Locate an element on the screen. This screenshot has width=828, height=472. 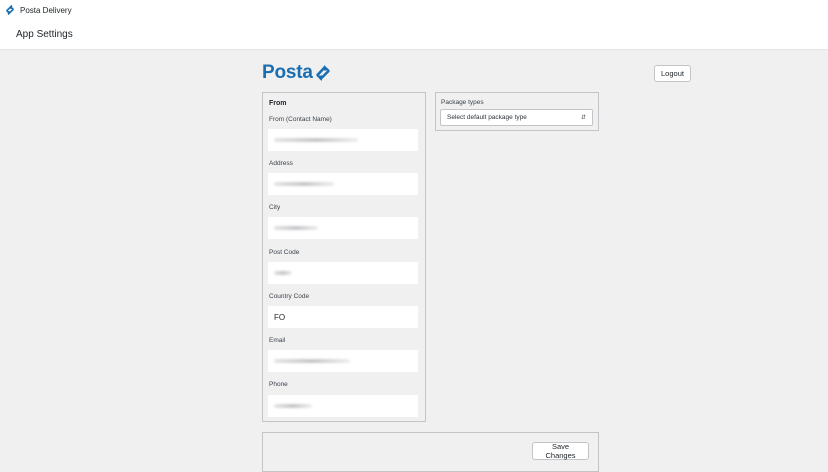
phone-field is located at coordinates (343, 406).